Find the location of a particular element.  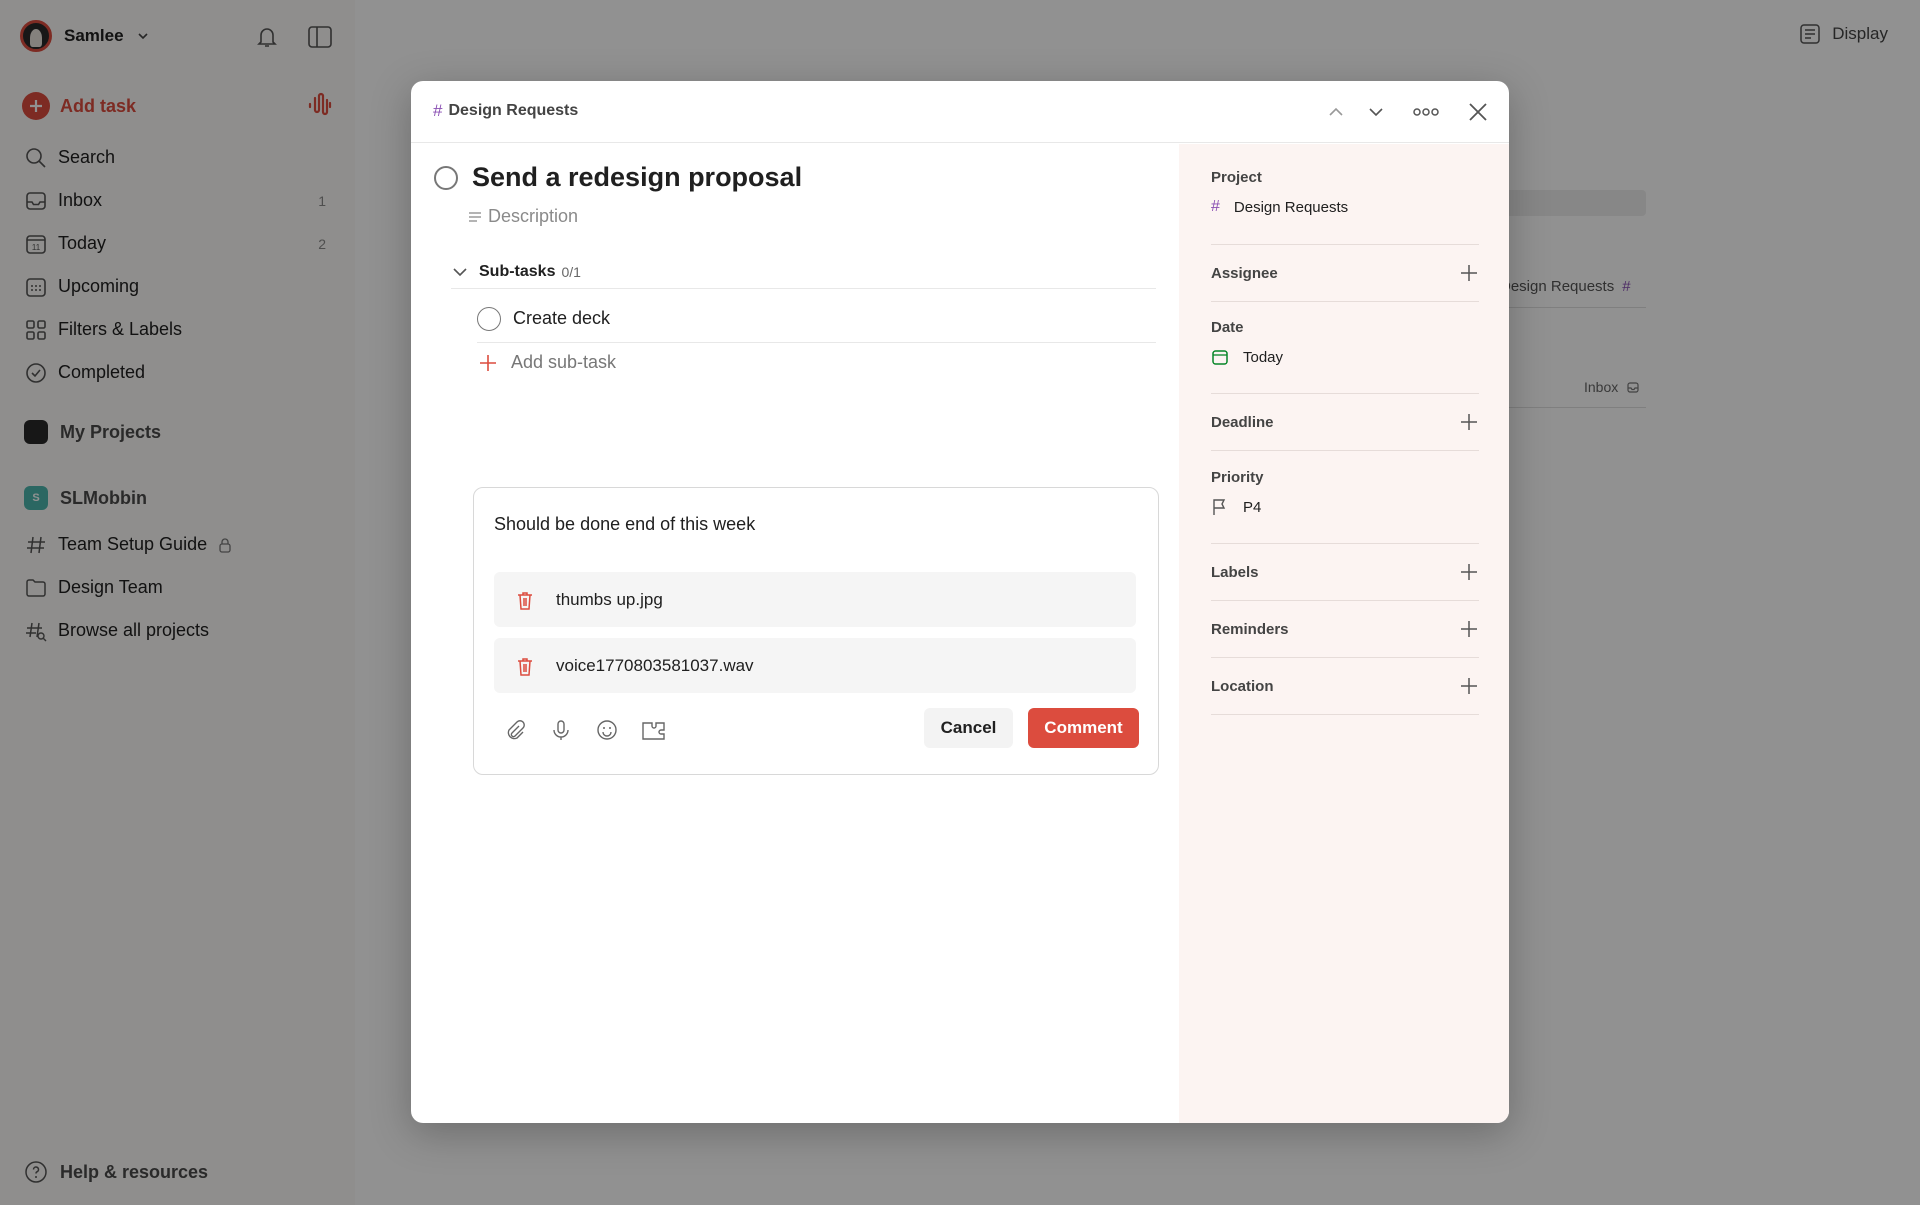

project-selector: # Design Requests is located at coordinates (1345, 207).